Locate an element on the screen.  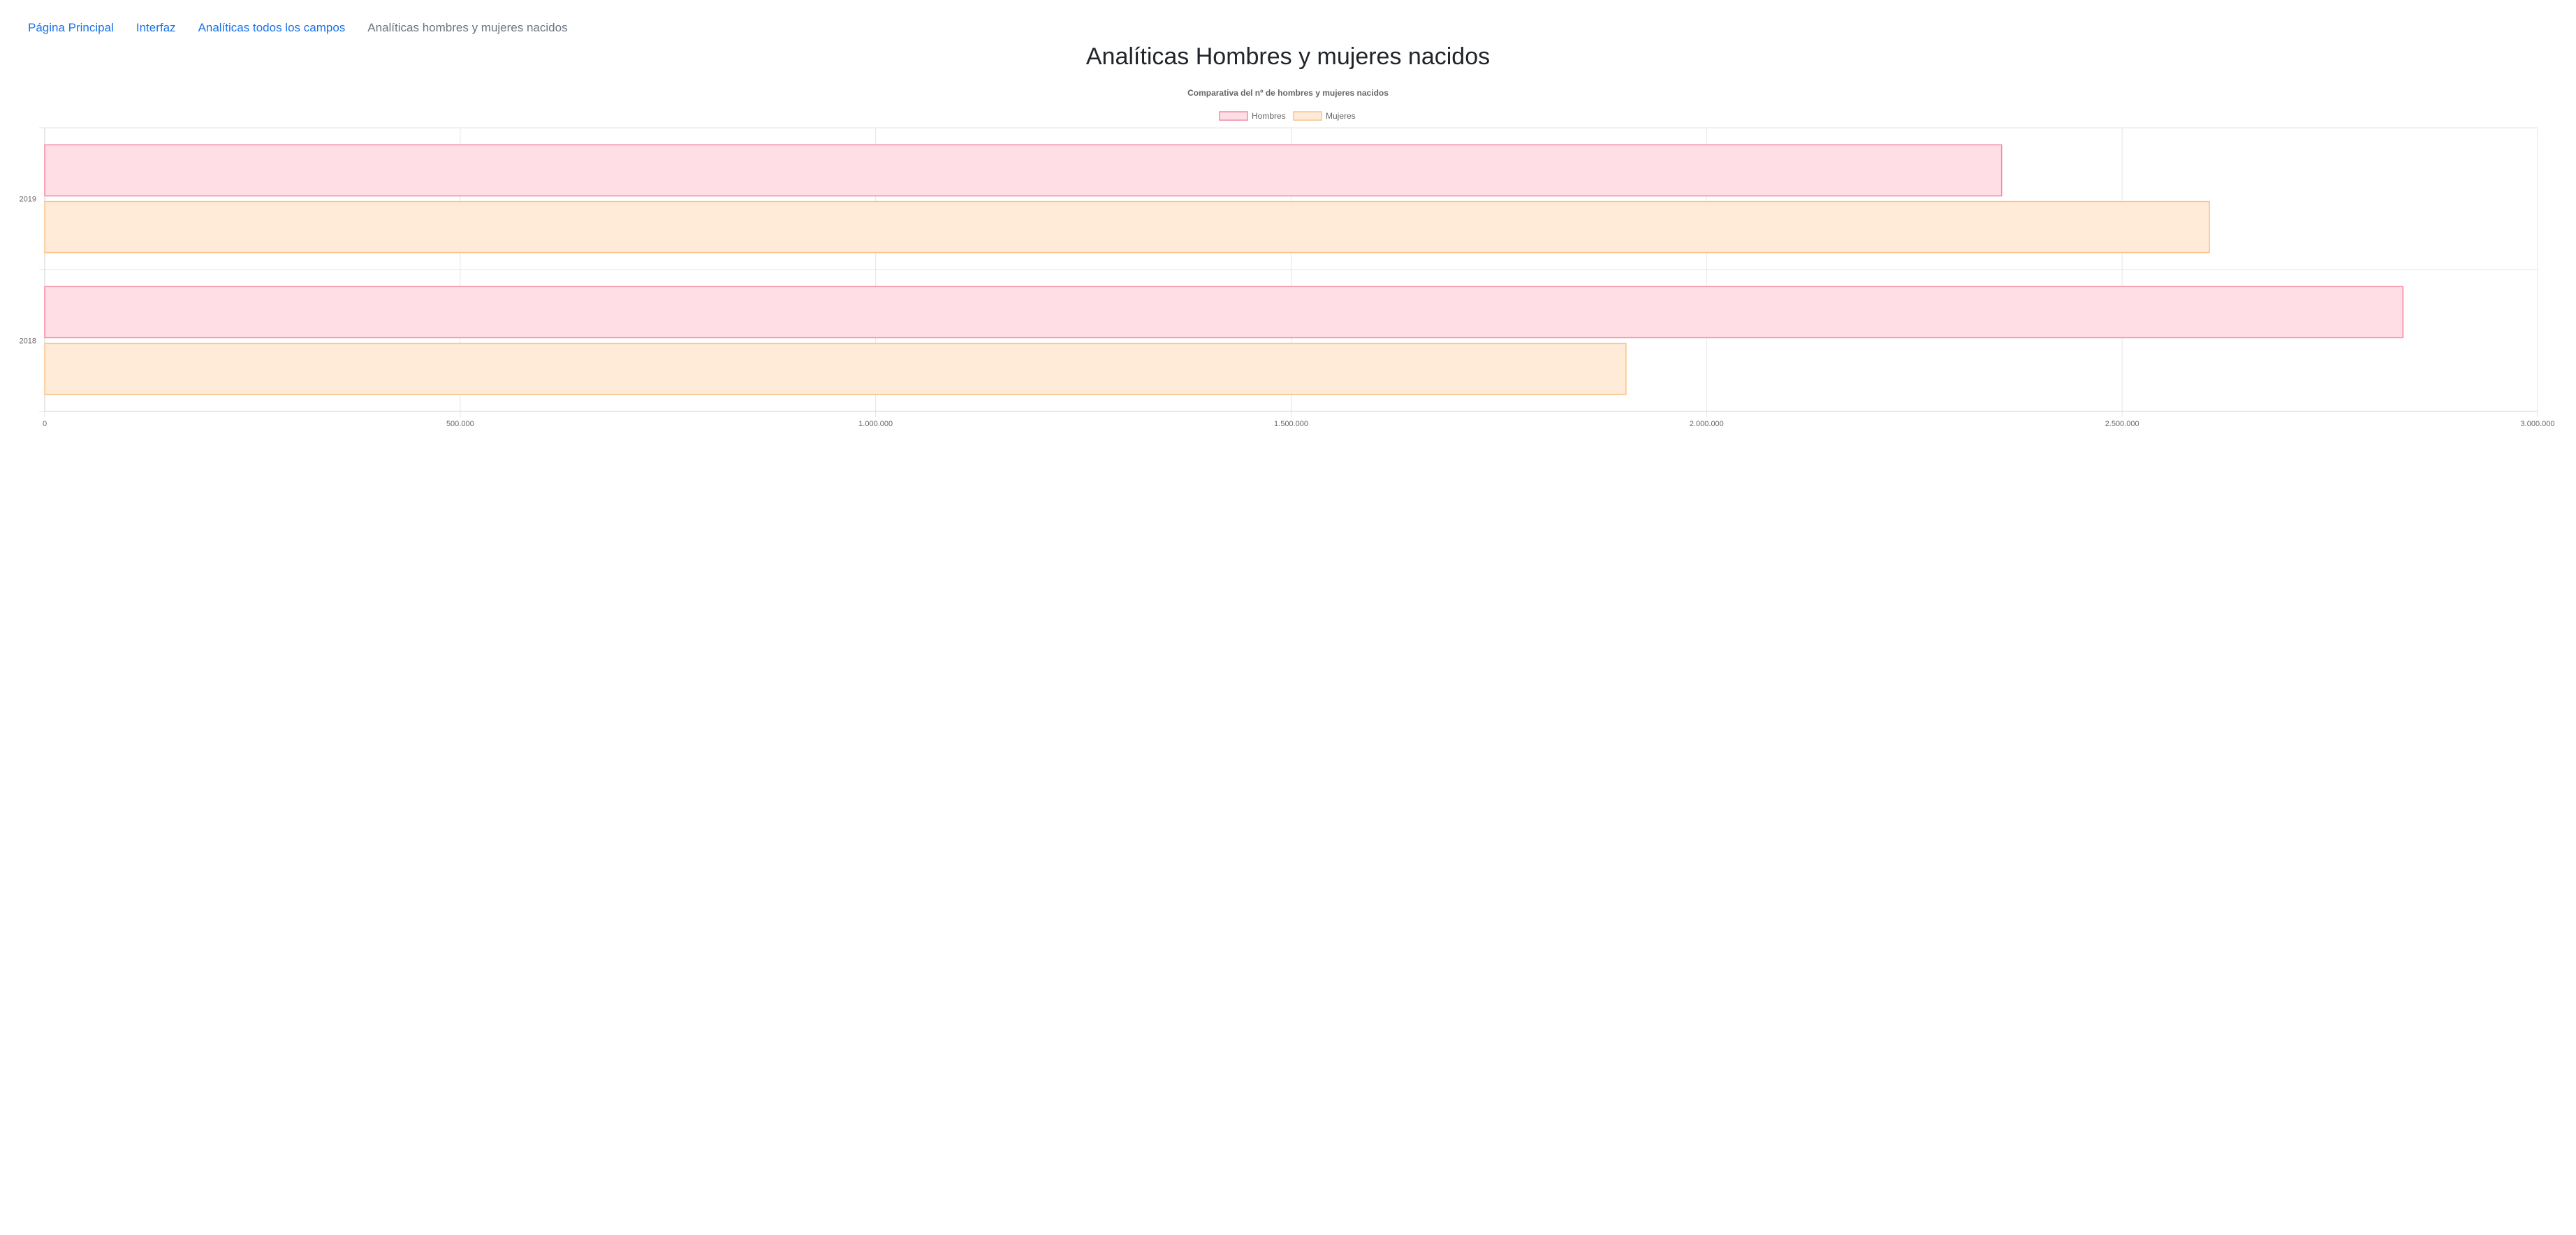
page-title: Analíticas Hombres y mujeres nacidos is located at coordinates (1288, 56).